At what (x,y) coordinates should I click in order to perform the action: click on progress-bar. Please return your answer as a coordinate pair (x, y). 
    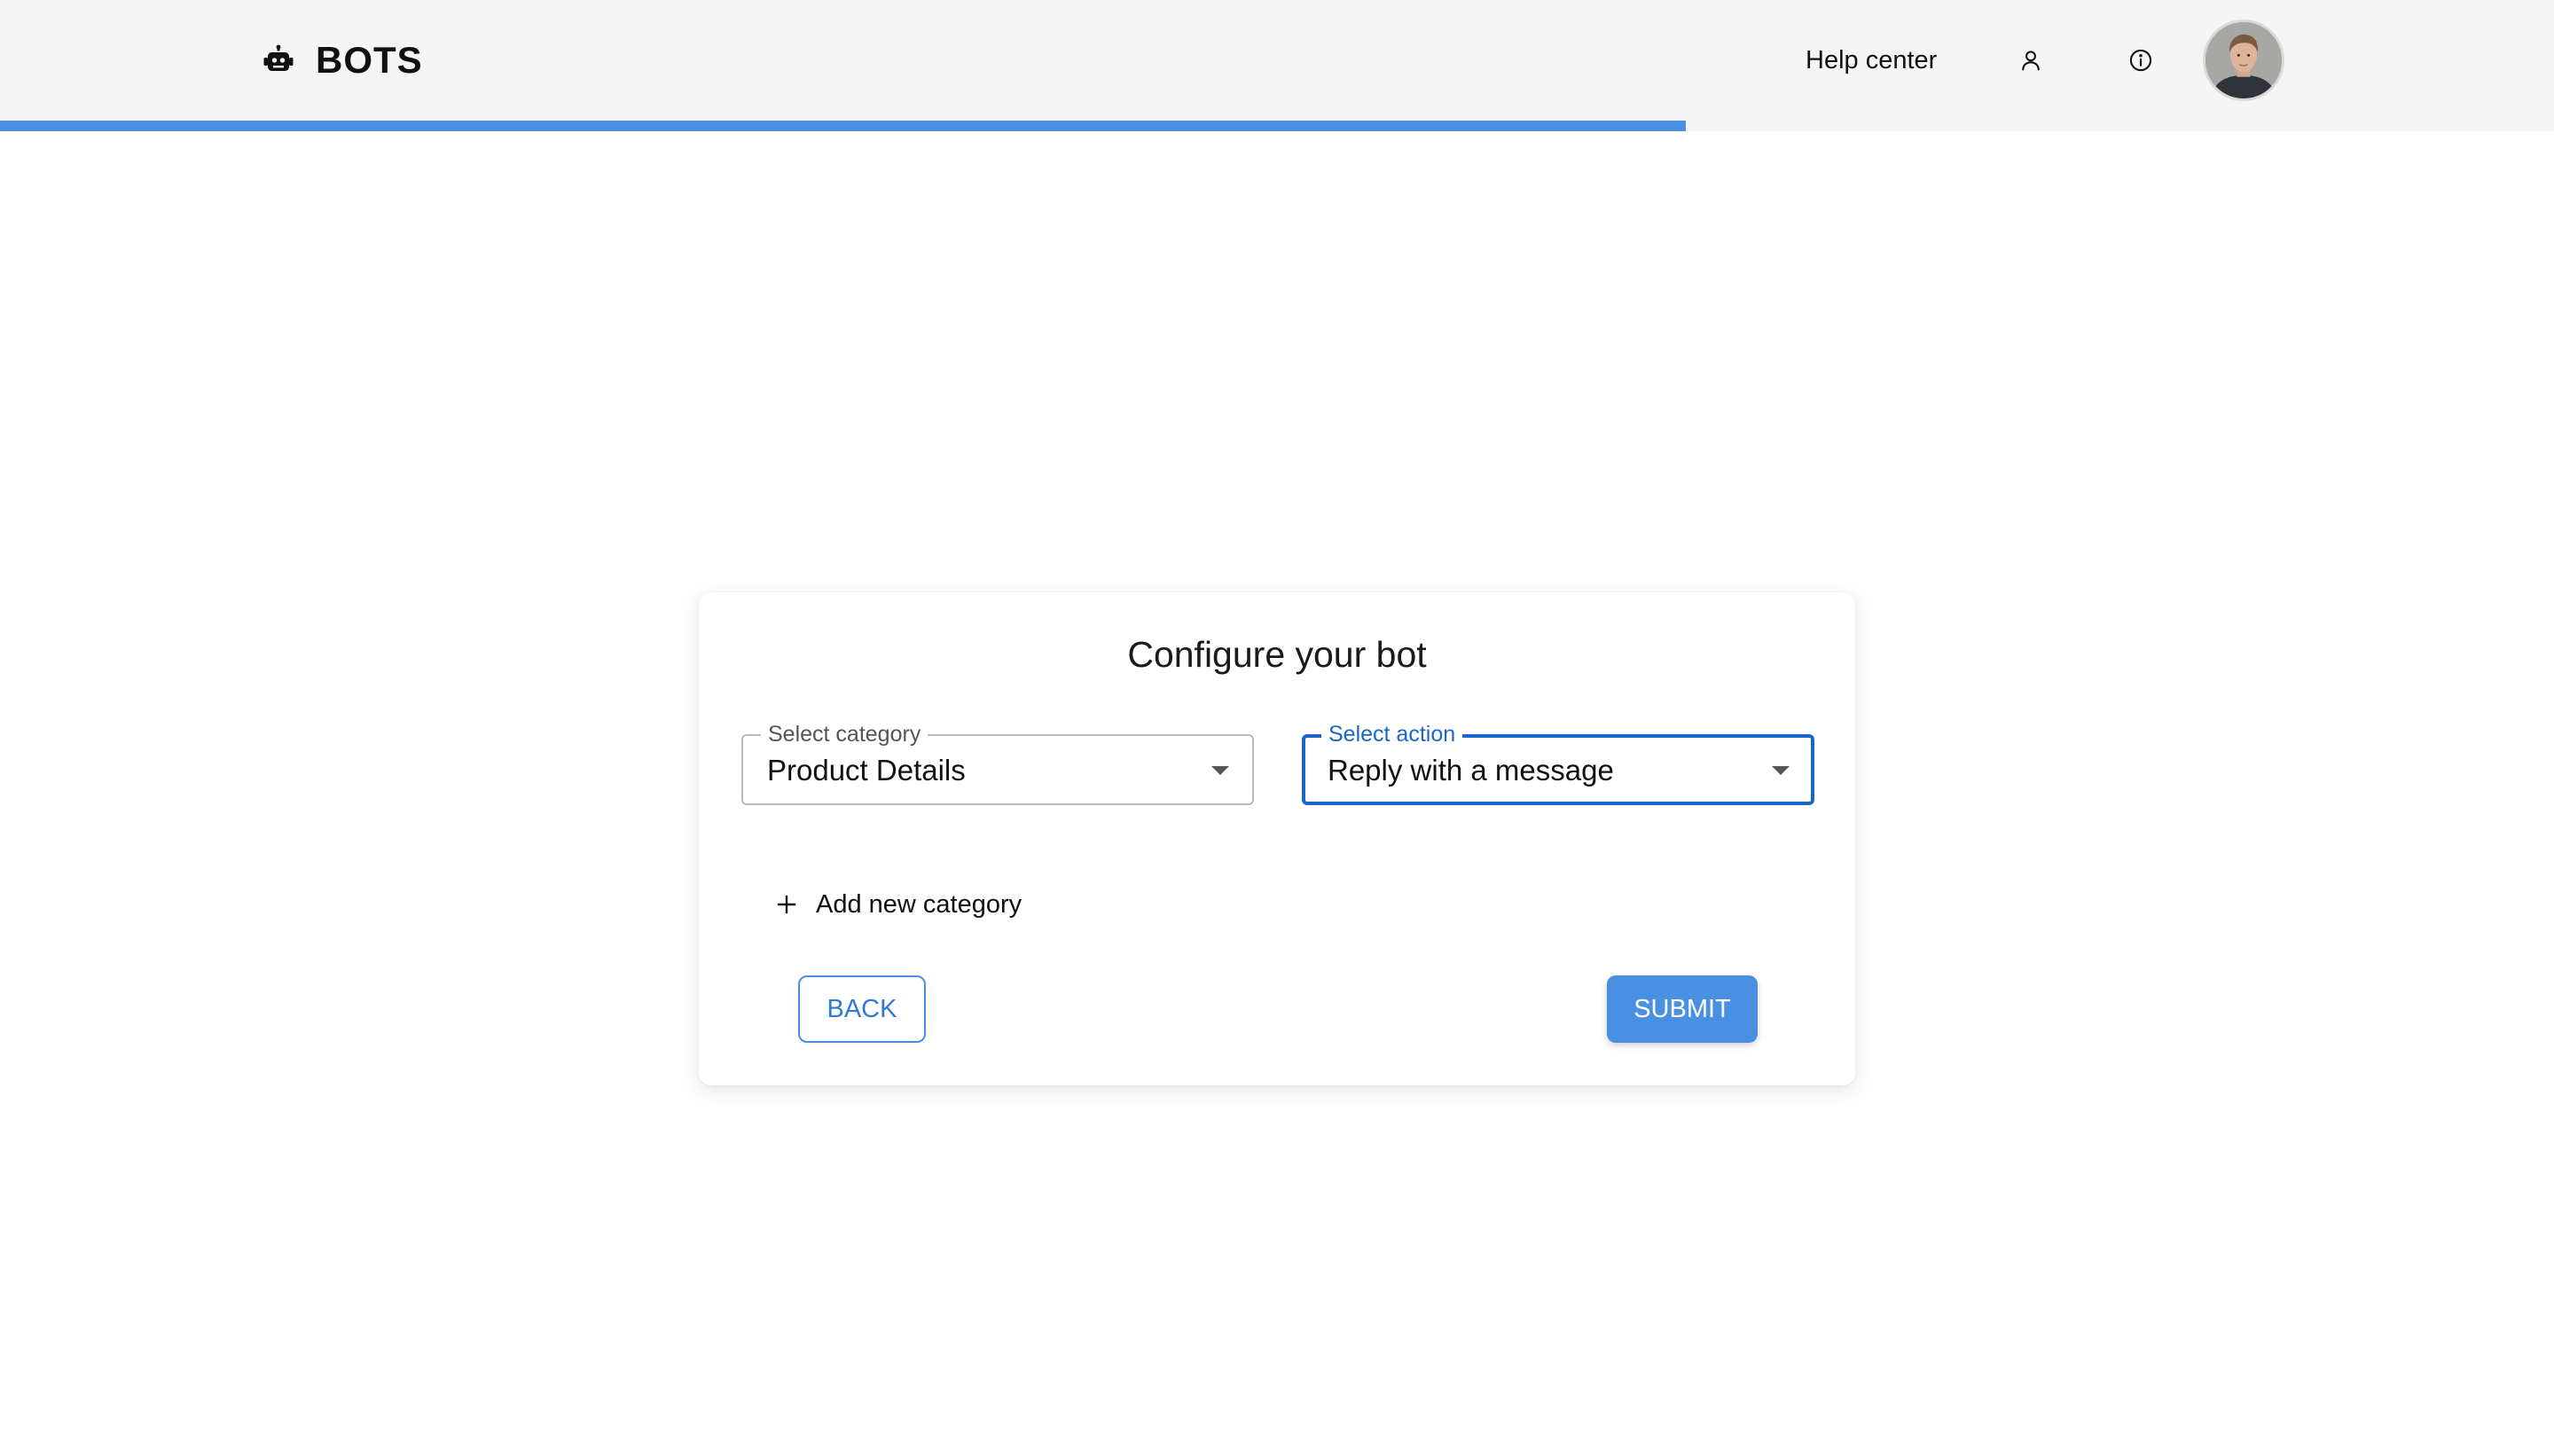
    Looking at the image, I should click on (1277, 126).